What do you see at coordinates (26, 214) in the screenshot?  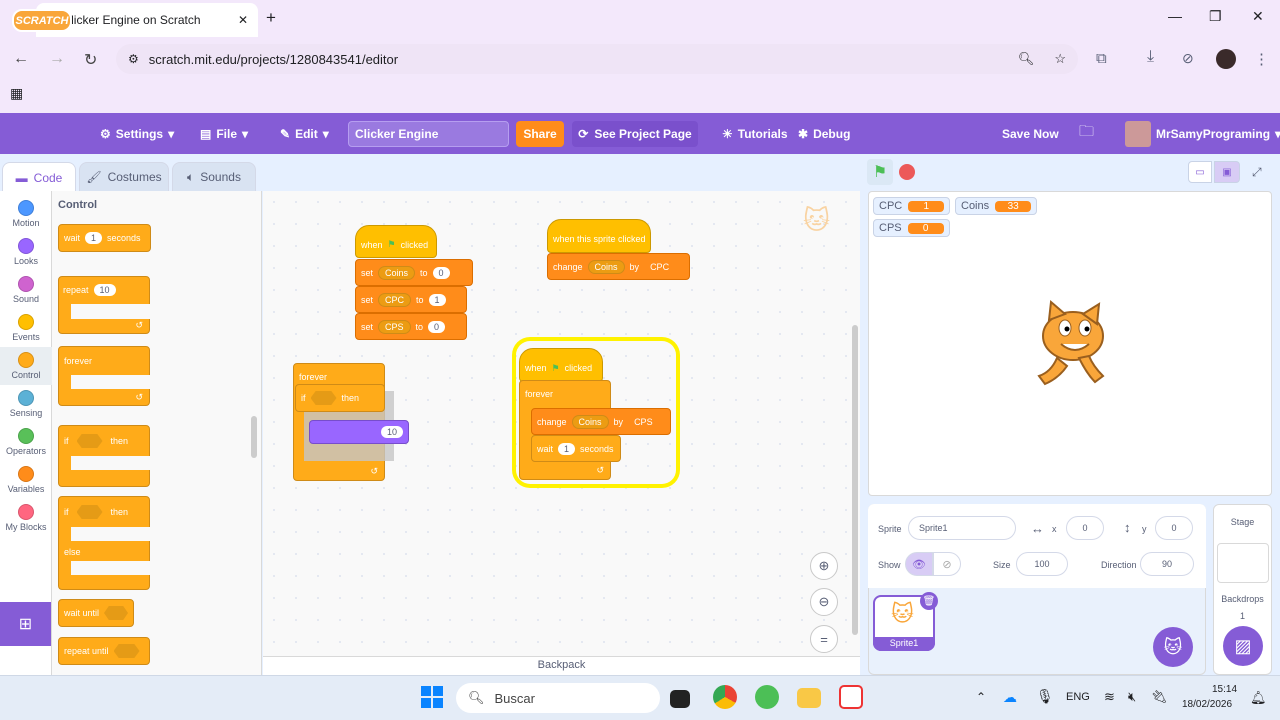 I see `category-motion: Motion` at bounding box center [26, 214].